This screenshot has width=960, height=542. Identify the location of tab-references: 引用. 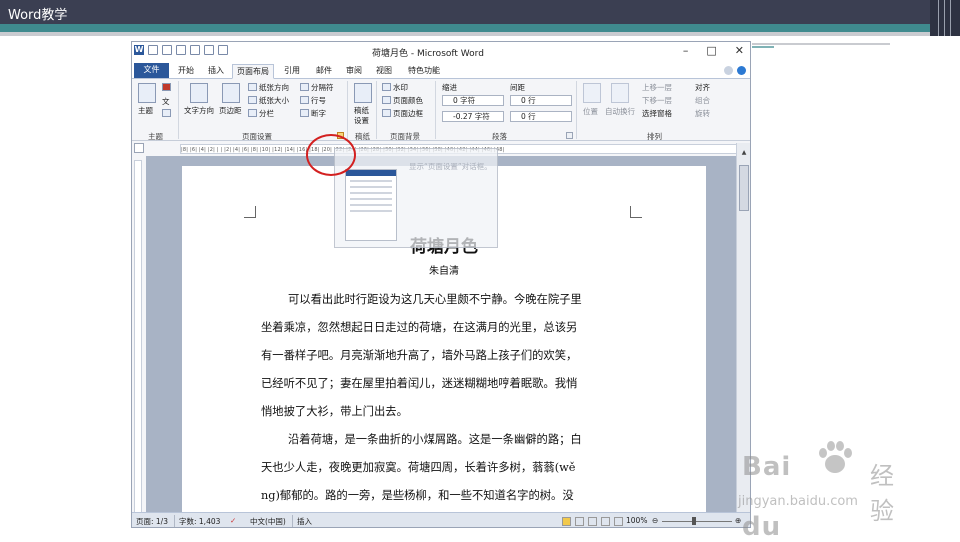
(292, 71).